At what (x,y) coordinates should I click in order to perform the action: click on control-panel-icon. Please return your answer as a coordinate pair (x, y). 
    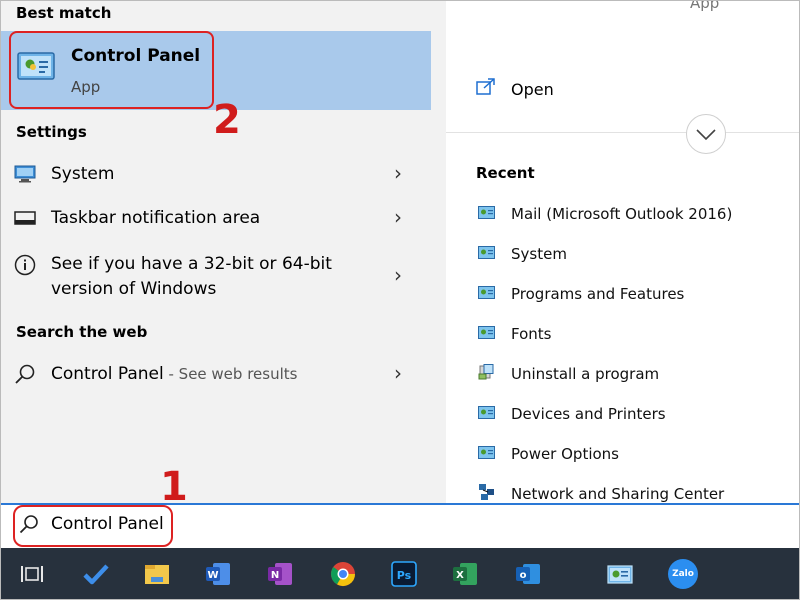
    Looking at the image, I should click on (620, 574).